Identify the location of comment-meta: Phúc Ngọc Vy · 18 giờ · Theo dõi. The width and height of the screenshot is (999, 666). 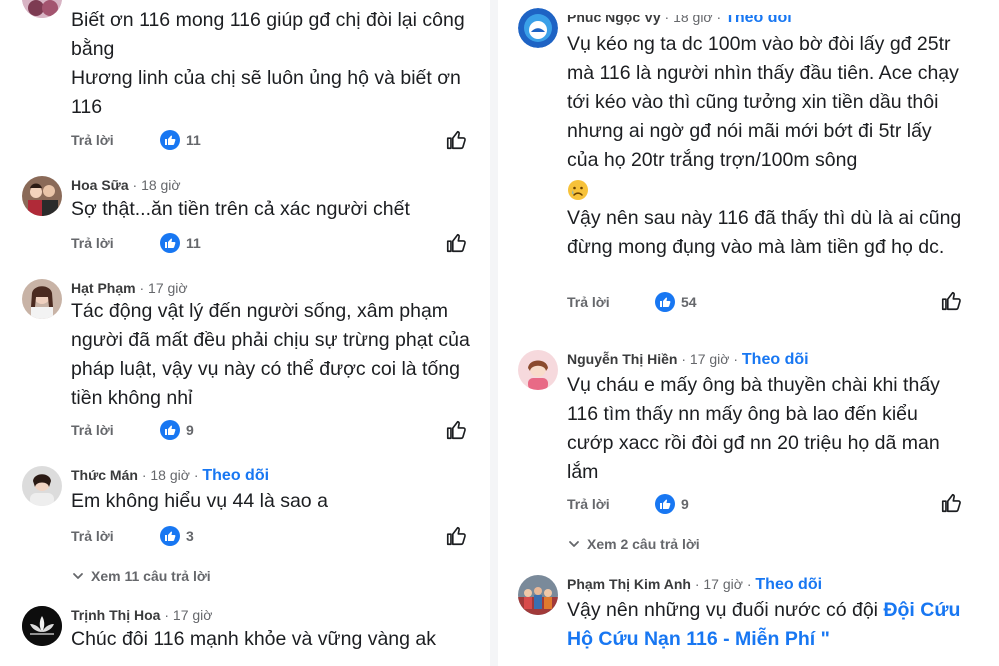
(679, 17).